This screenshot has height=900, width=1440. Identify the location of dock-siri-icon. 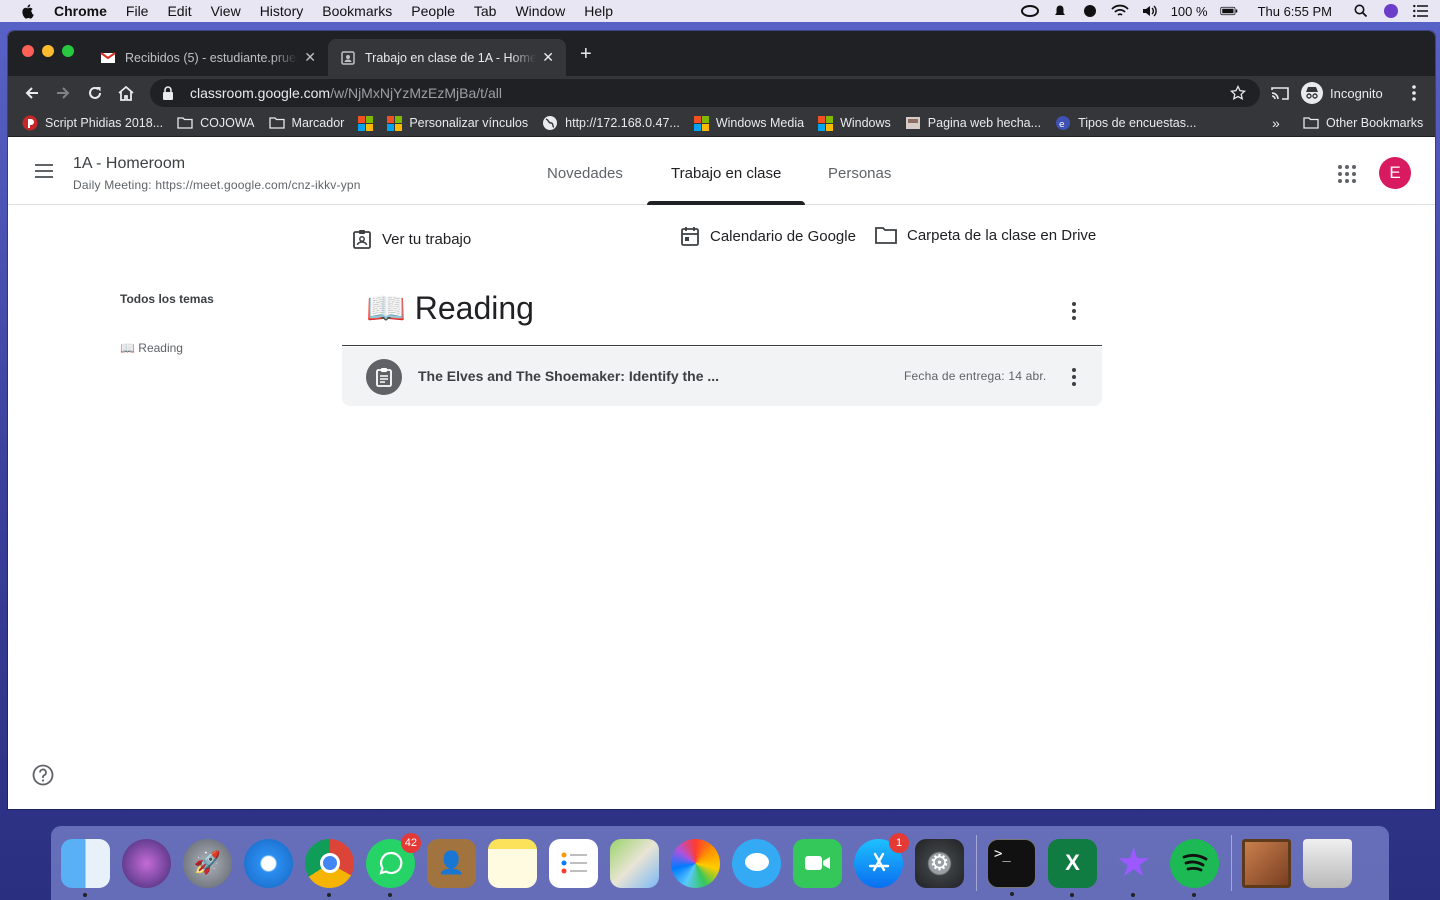
(146, 863).